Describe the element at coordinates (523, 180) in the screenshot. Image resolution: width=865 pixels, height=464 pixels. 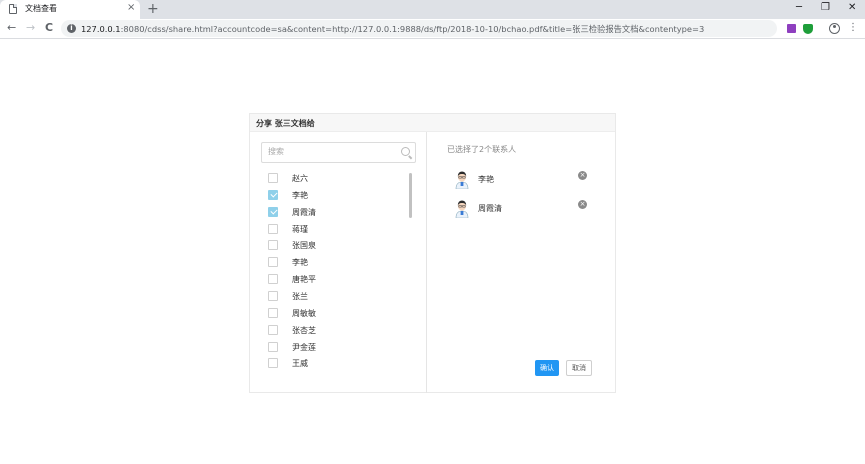
I see `selected-contact: 李艳 ×` at that location.